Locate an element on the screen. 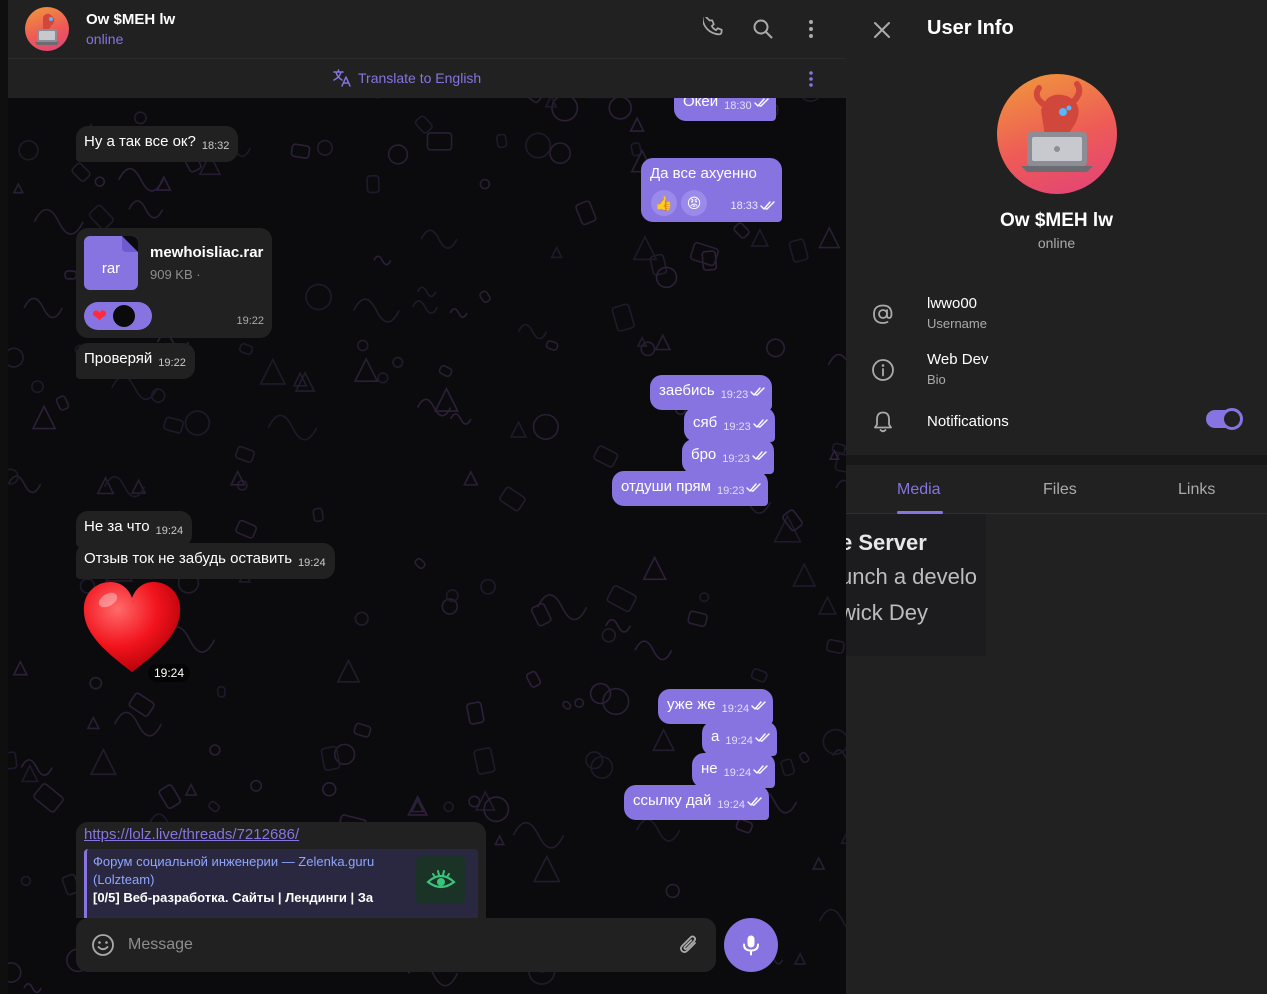  notifications-row: Notifications is located at coordinates (1056, 422).